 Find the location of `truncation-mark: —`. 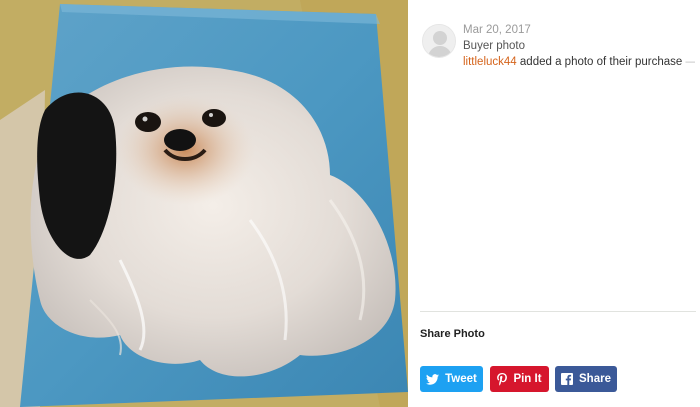

truncation-mark: — is located at coordinates (690, 62).